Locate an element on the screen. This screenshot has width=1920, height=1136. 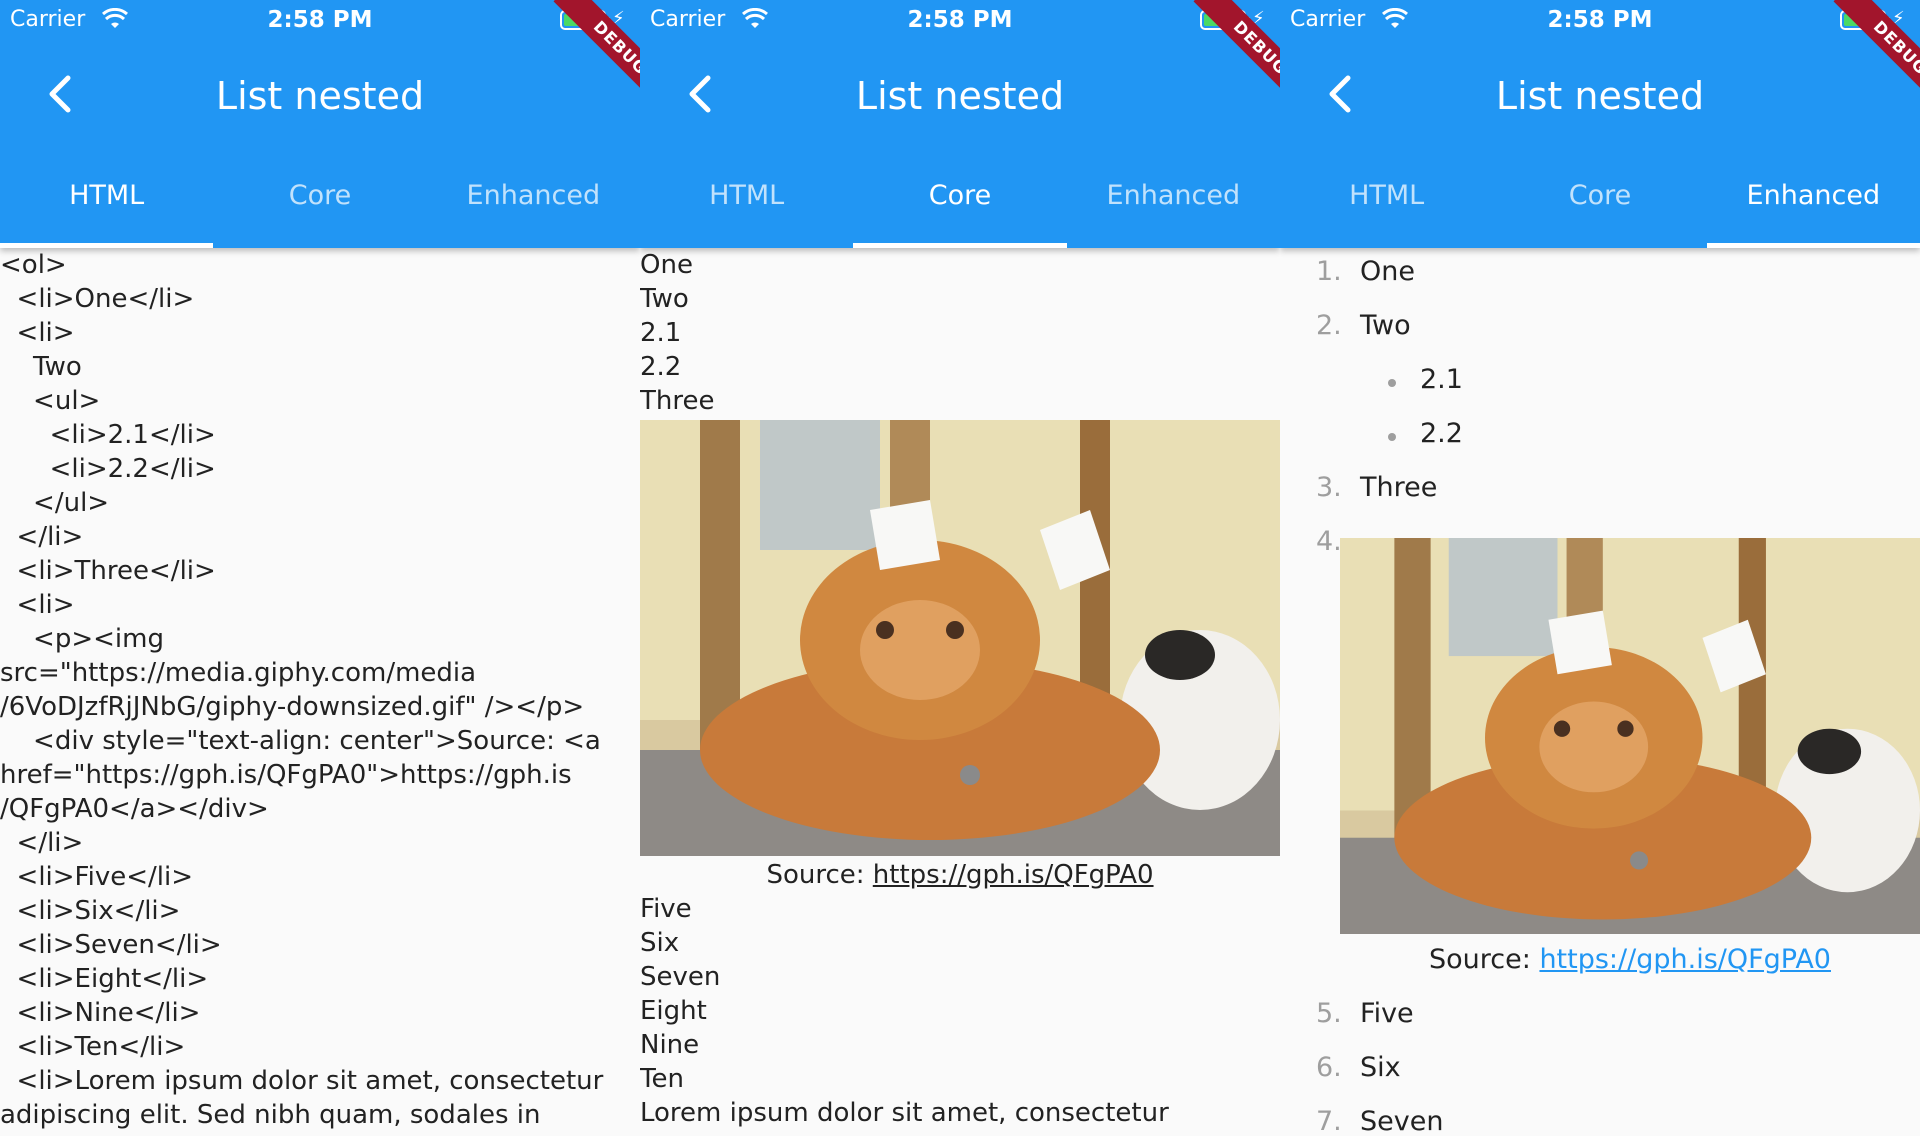
list-item: 2.1 is located at coordinates (661, 333).